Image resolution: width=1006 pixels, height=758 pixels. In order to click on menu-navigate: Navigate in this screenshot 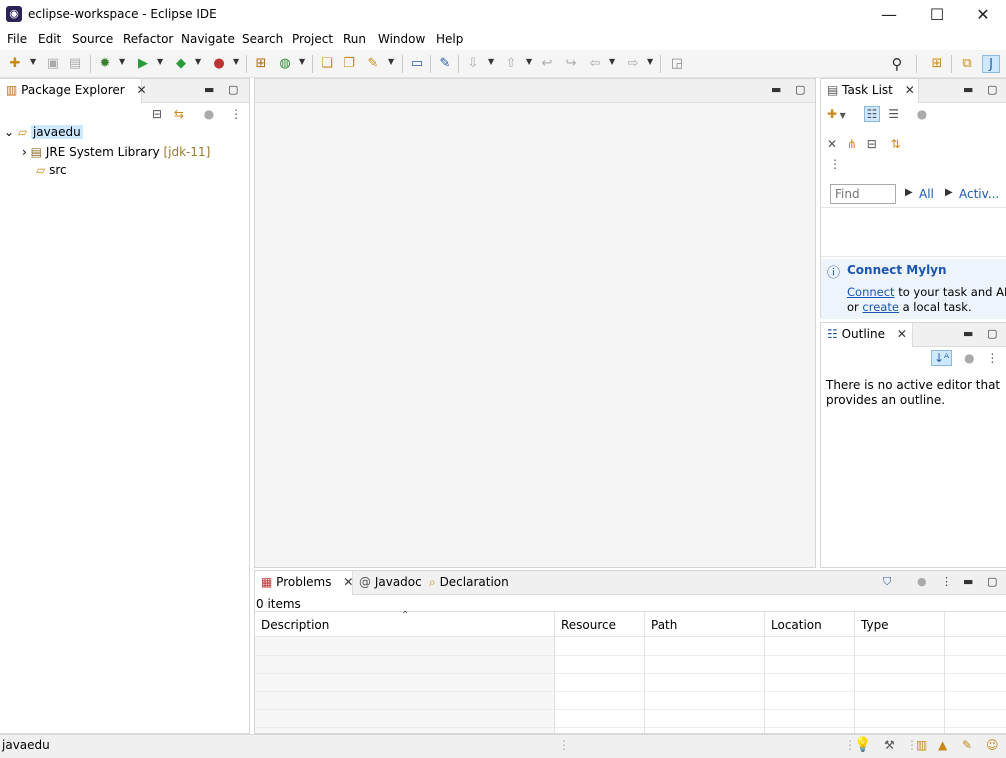, I will do `click(208, 39)`.